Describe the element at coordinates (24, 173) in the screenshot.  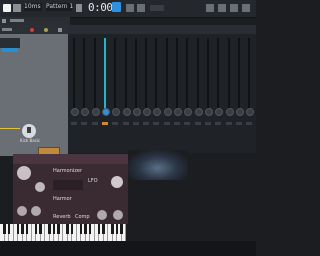
I see `synth-knob-main` at that location.